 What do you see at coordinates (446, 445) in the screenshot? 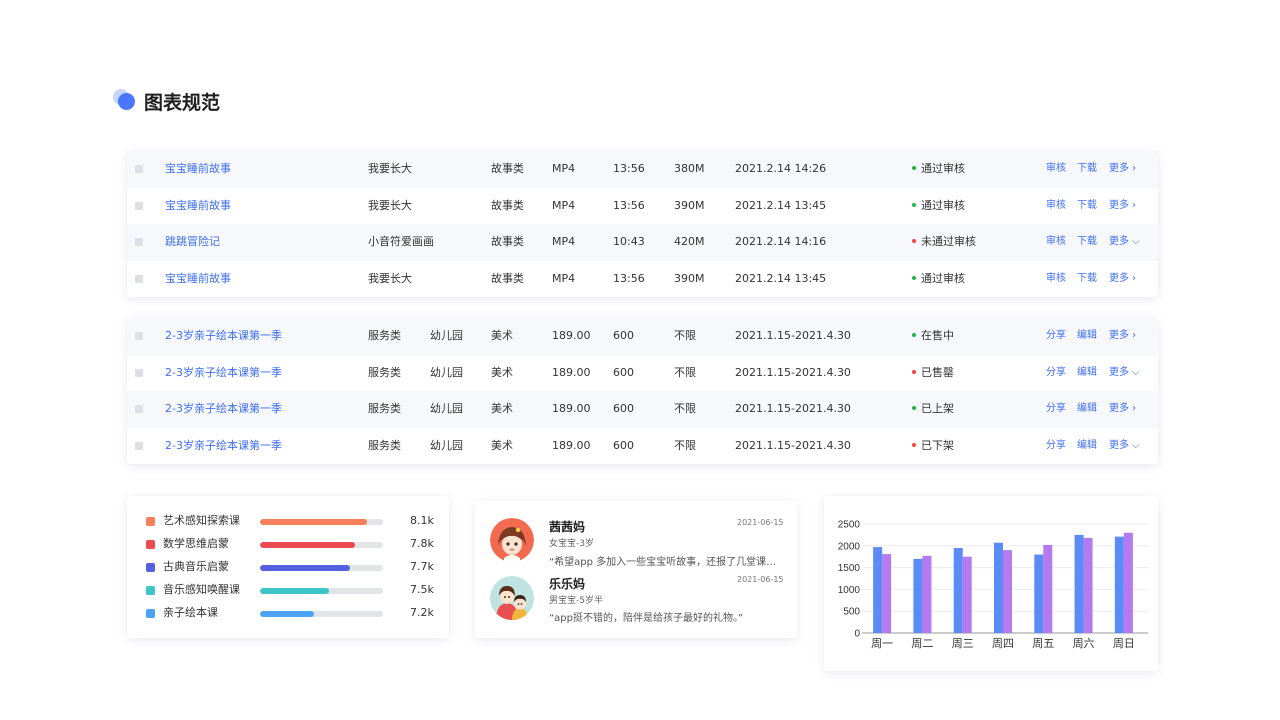
I see `audience-cell: 幼儿园` at bounding box center [446, 445].